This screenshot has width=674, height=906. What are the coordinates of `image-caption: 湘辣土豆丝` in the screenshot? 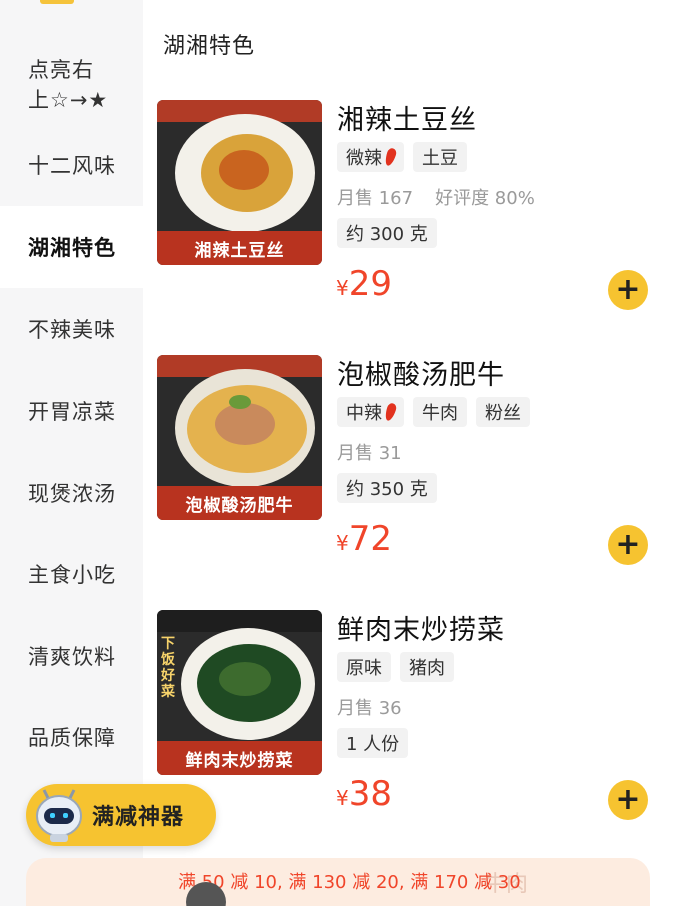 It's located at (239, 248).